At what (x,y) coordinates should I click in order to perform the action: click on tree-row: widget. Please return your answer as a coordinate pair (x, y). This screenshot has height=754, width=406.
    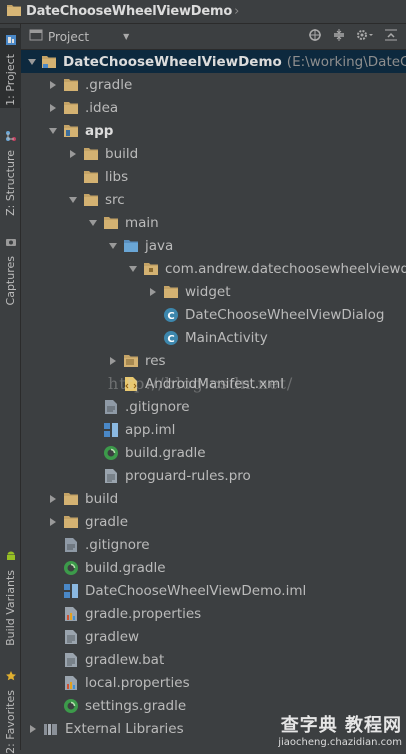
    Looking at the image, I should click on (213, 291).